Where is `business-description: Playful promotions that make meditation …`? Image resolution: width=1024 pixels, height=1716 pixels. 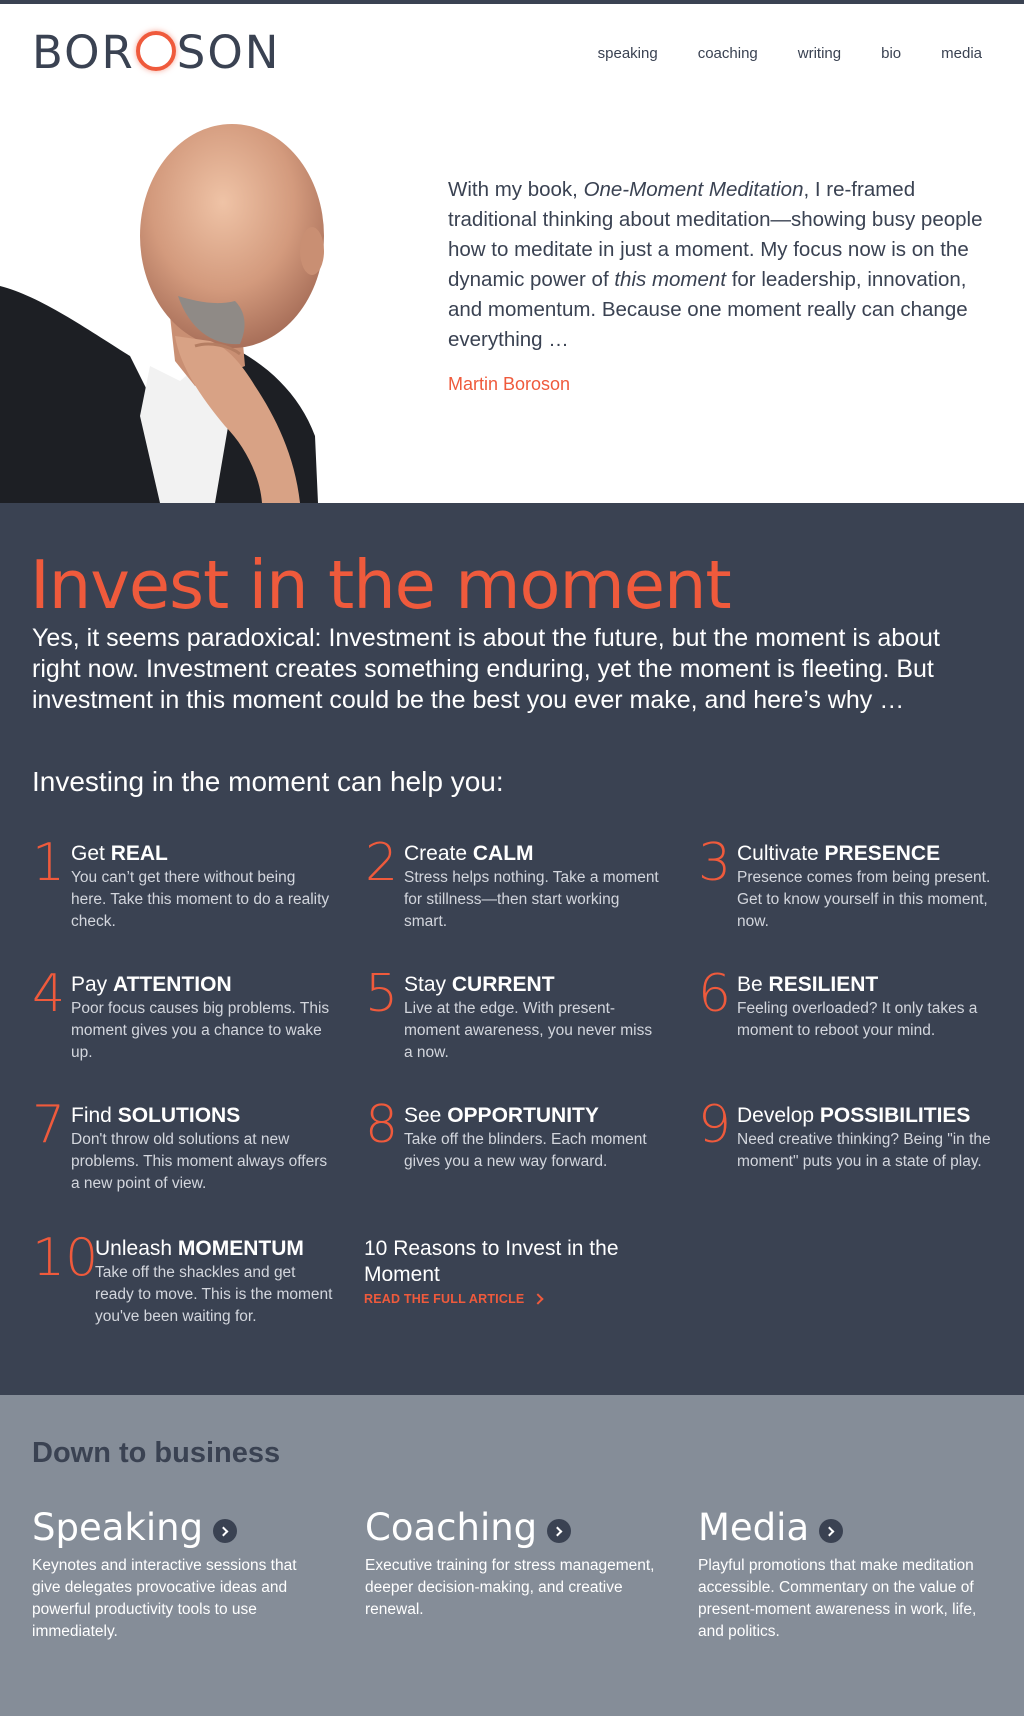
business-description: Playful promotions that make meditation … is located at coordinates (837, 1598).